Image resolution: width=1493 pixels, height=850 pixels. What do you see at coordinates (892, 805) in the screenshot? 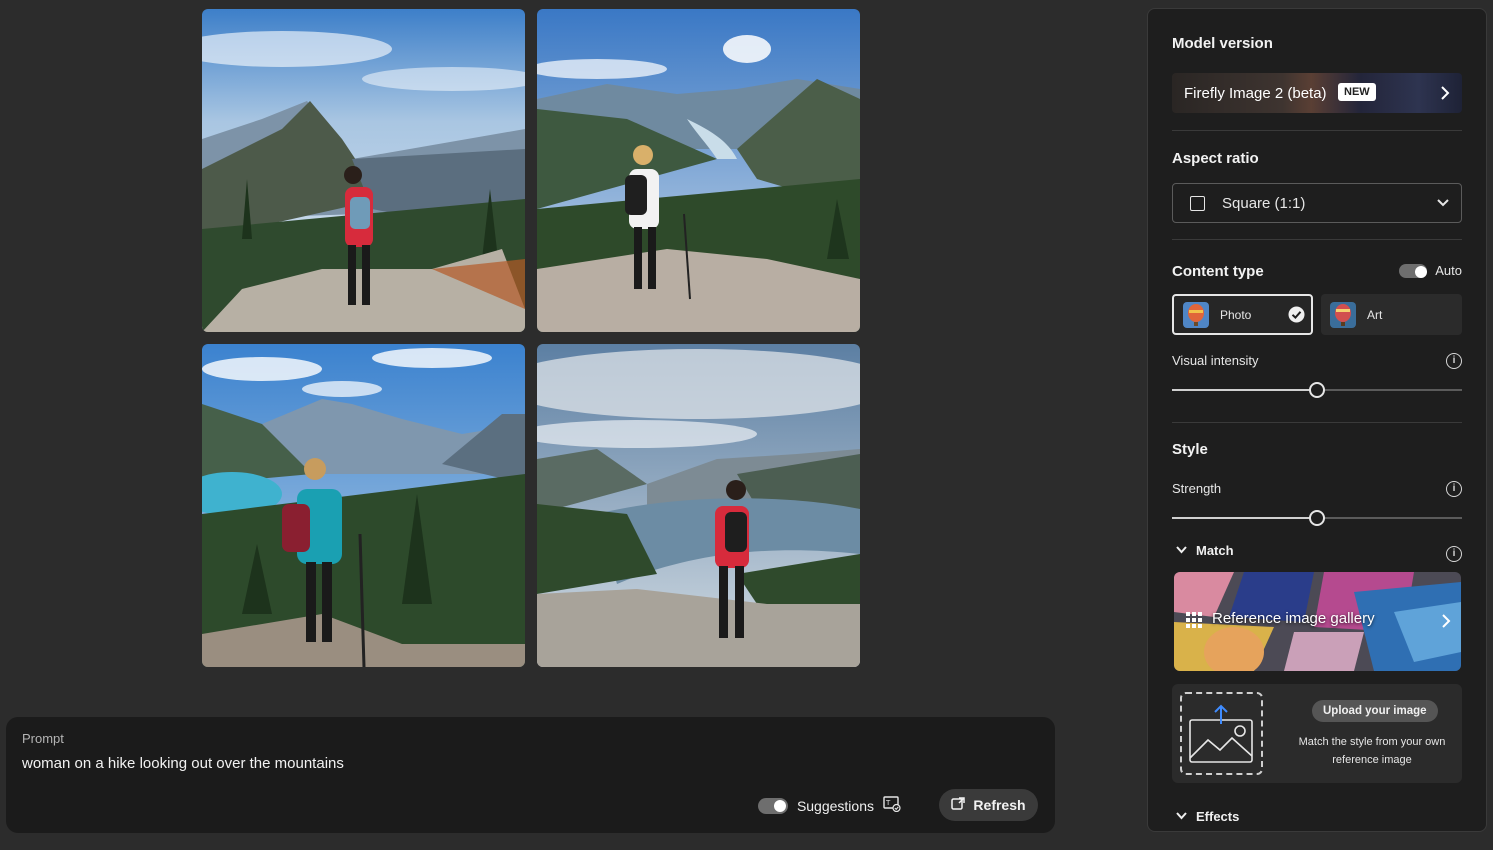
I see `suggestions-settings-icon: T` at bounding box center [892, 805].